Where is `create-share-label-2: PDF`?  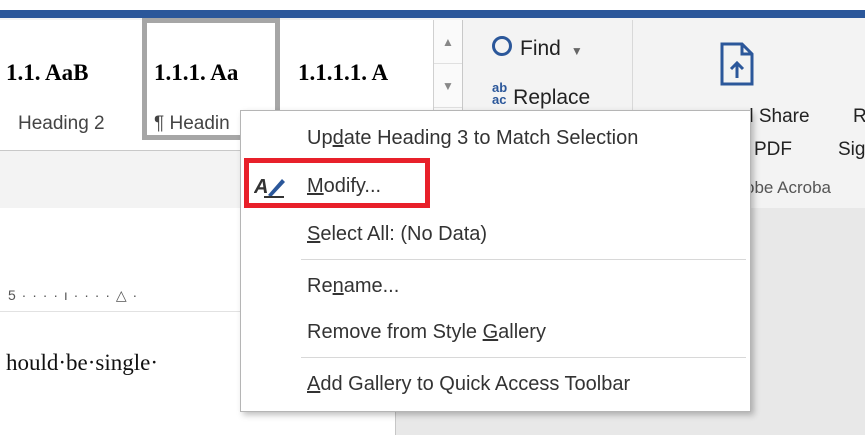
create-share-label-2: PDF is located at coordinates (773, 149).